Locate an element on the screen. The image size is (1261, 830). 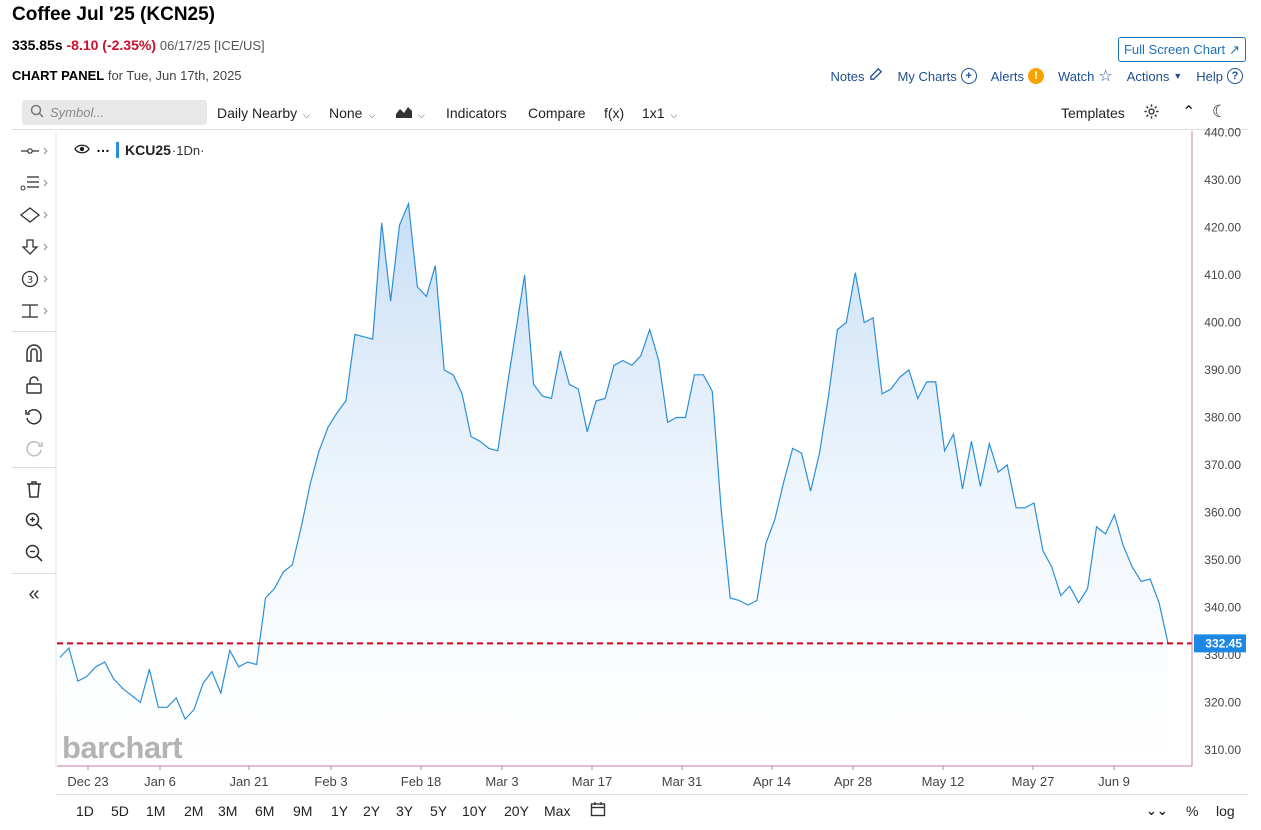
x-tick-label: Mar 17 is located at coordinates (592, 781).